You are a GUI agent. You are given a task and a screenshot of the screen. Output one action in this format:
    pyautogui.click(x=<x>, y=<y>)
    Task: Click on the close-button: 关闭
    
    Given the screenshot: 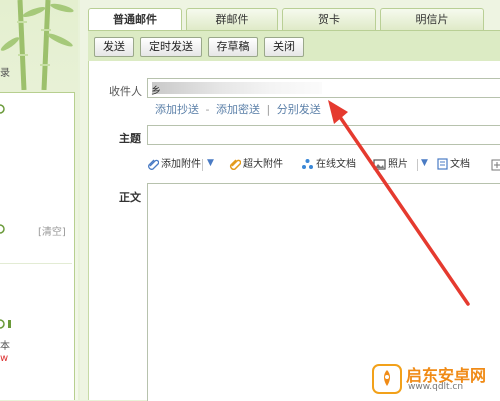 What is the action you would take?
    pyautogui.click(x=284, y=47)
    